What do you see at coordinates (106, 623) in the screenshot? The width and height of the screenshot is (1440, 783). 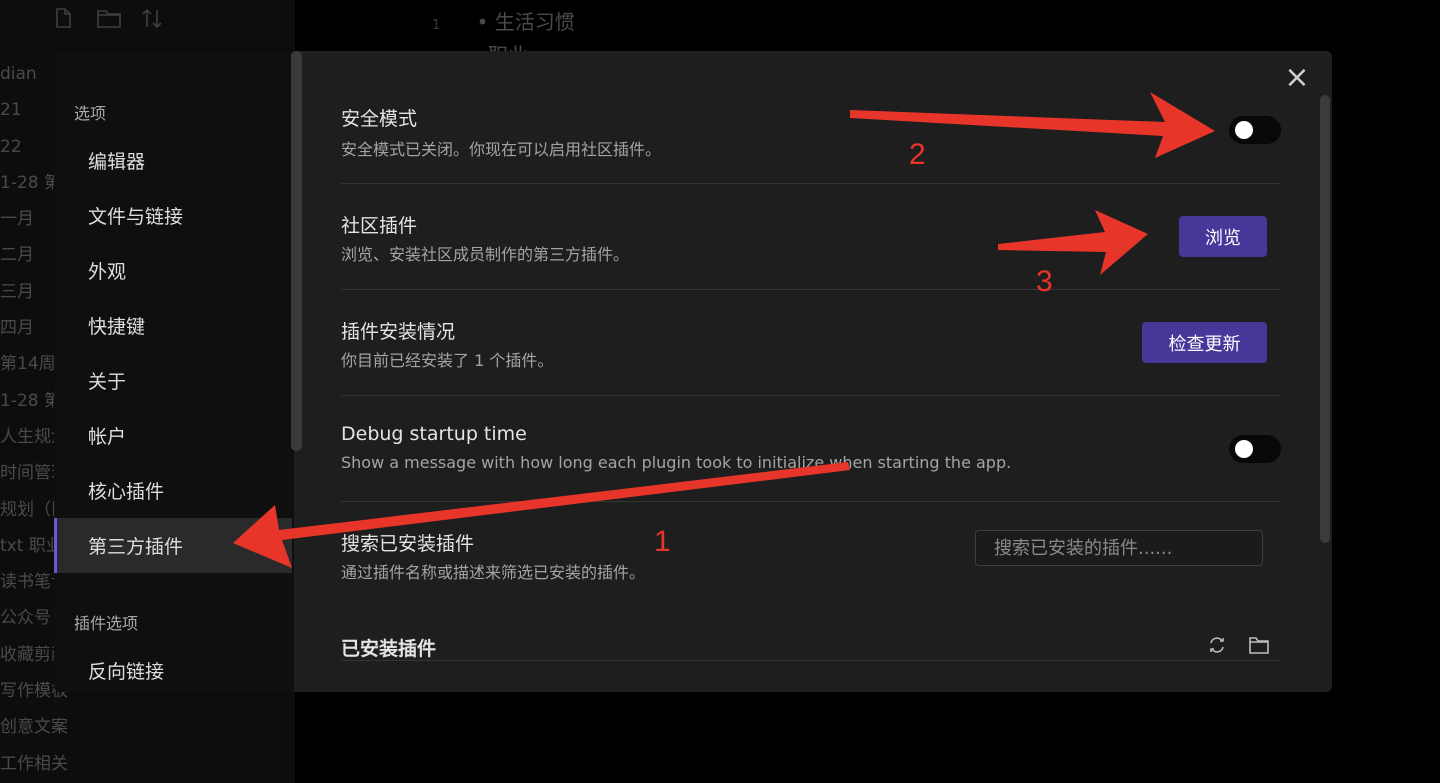 I see `section-plugin-options-heading: 插件选项` at bounding box center [106, 623].